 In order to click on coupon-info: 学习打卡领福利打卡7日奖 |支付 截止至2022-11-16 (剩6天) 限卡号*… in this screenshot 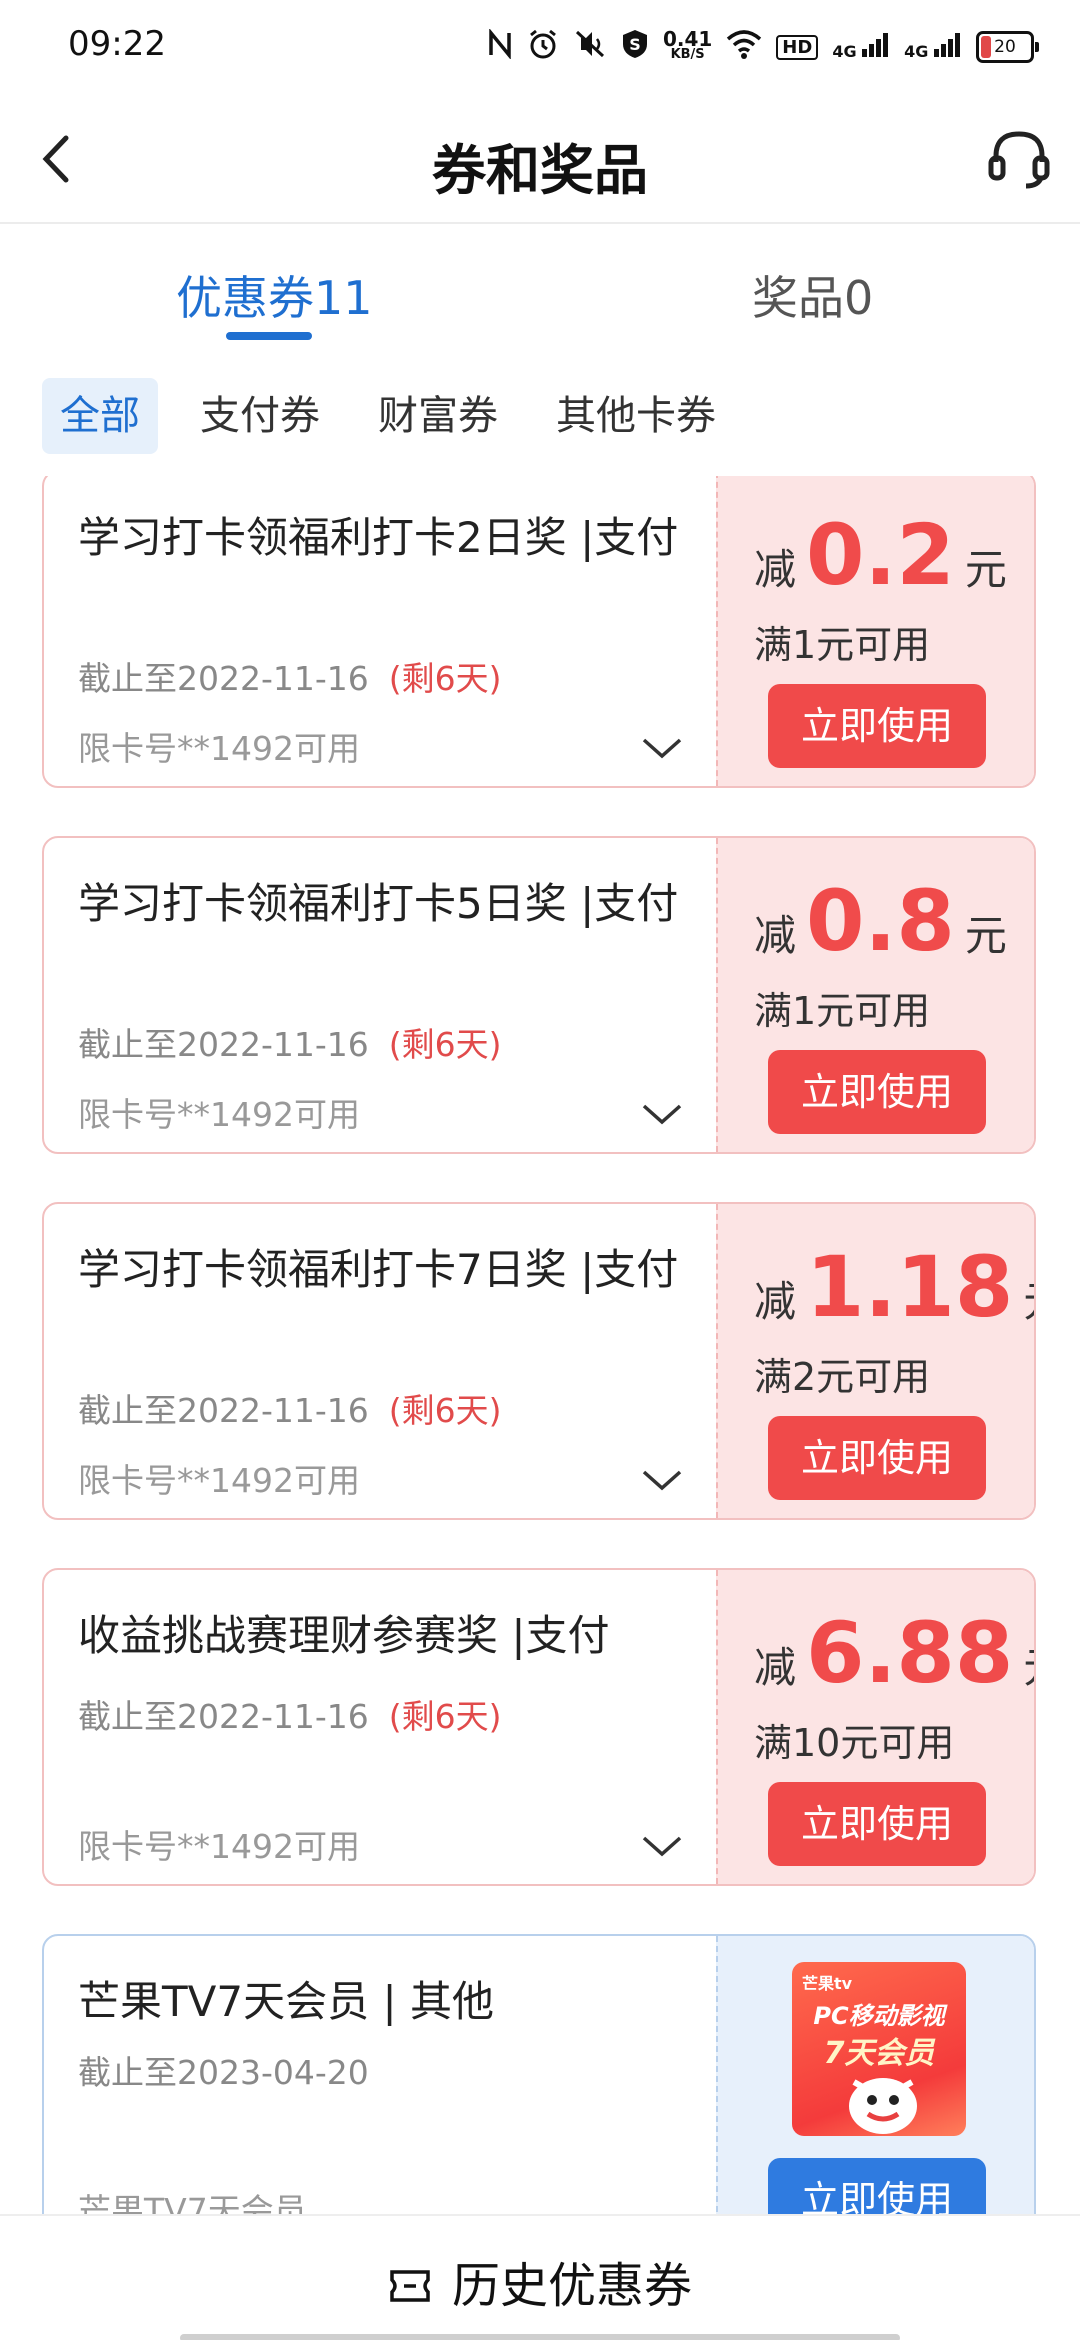, I will do `click(379, 1361)`.